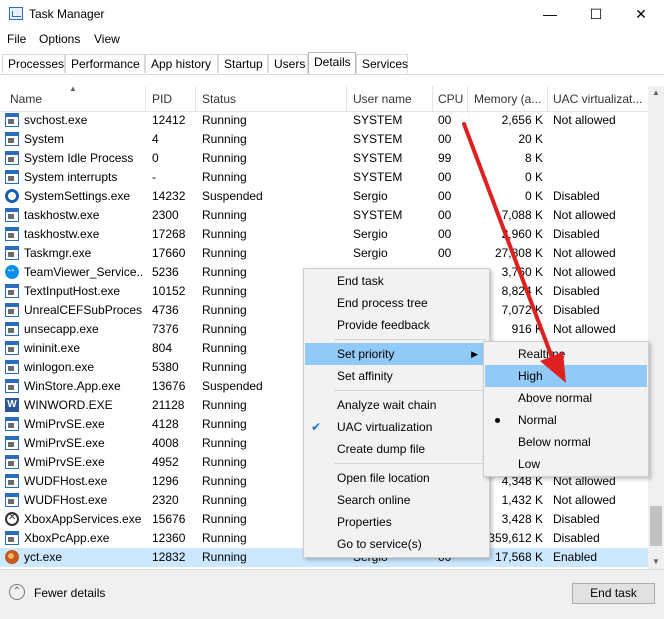  Describe the element at coordinates (365, 376) in the screenshot. I see `menu-set-affinity-label: Set affinity` at that location.